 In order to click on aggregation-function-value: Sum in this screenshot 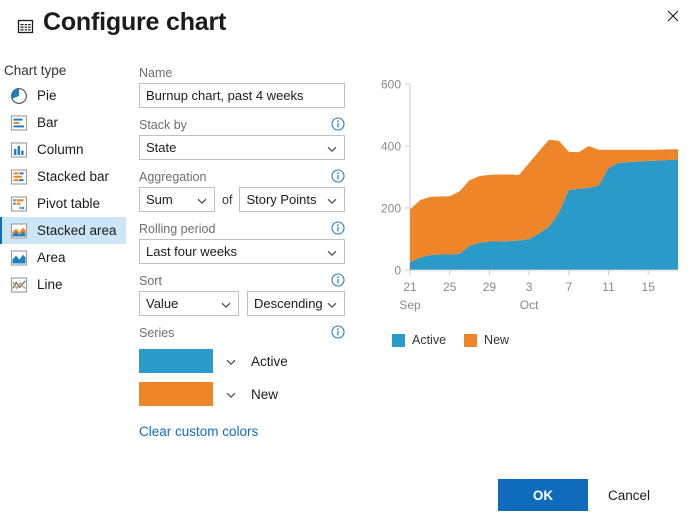, I will do `click(159, 199)`.